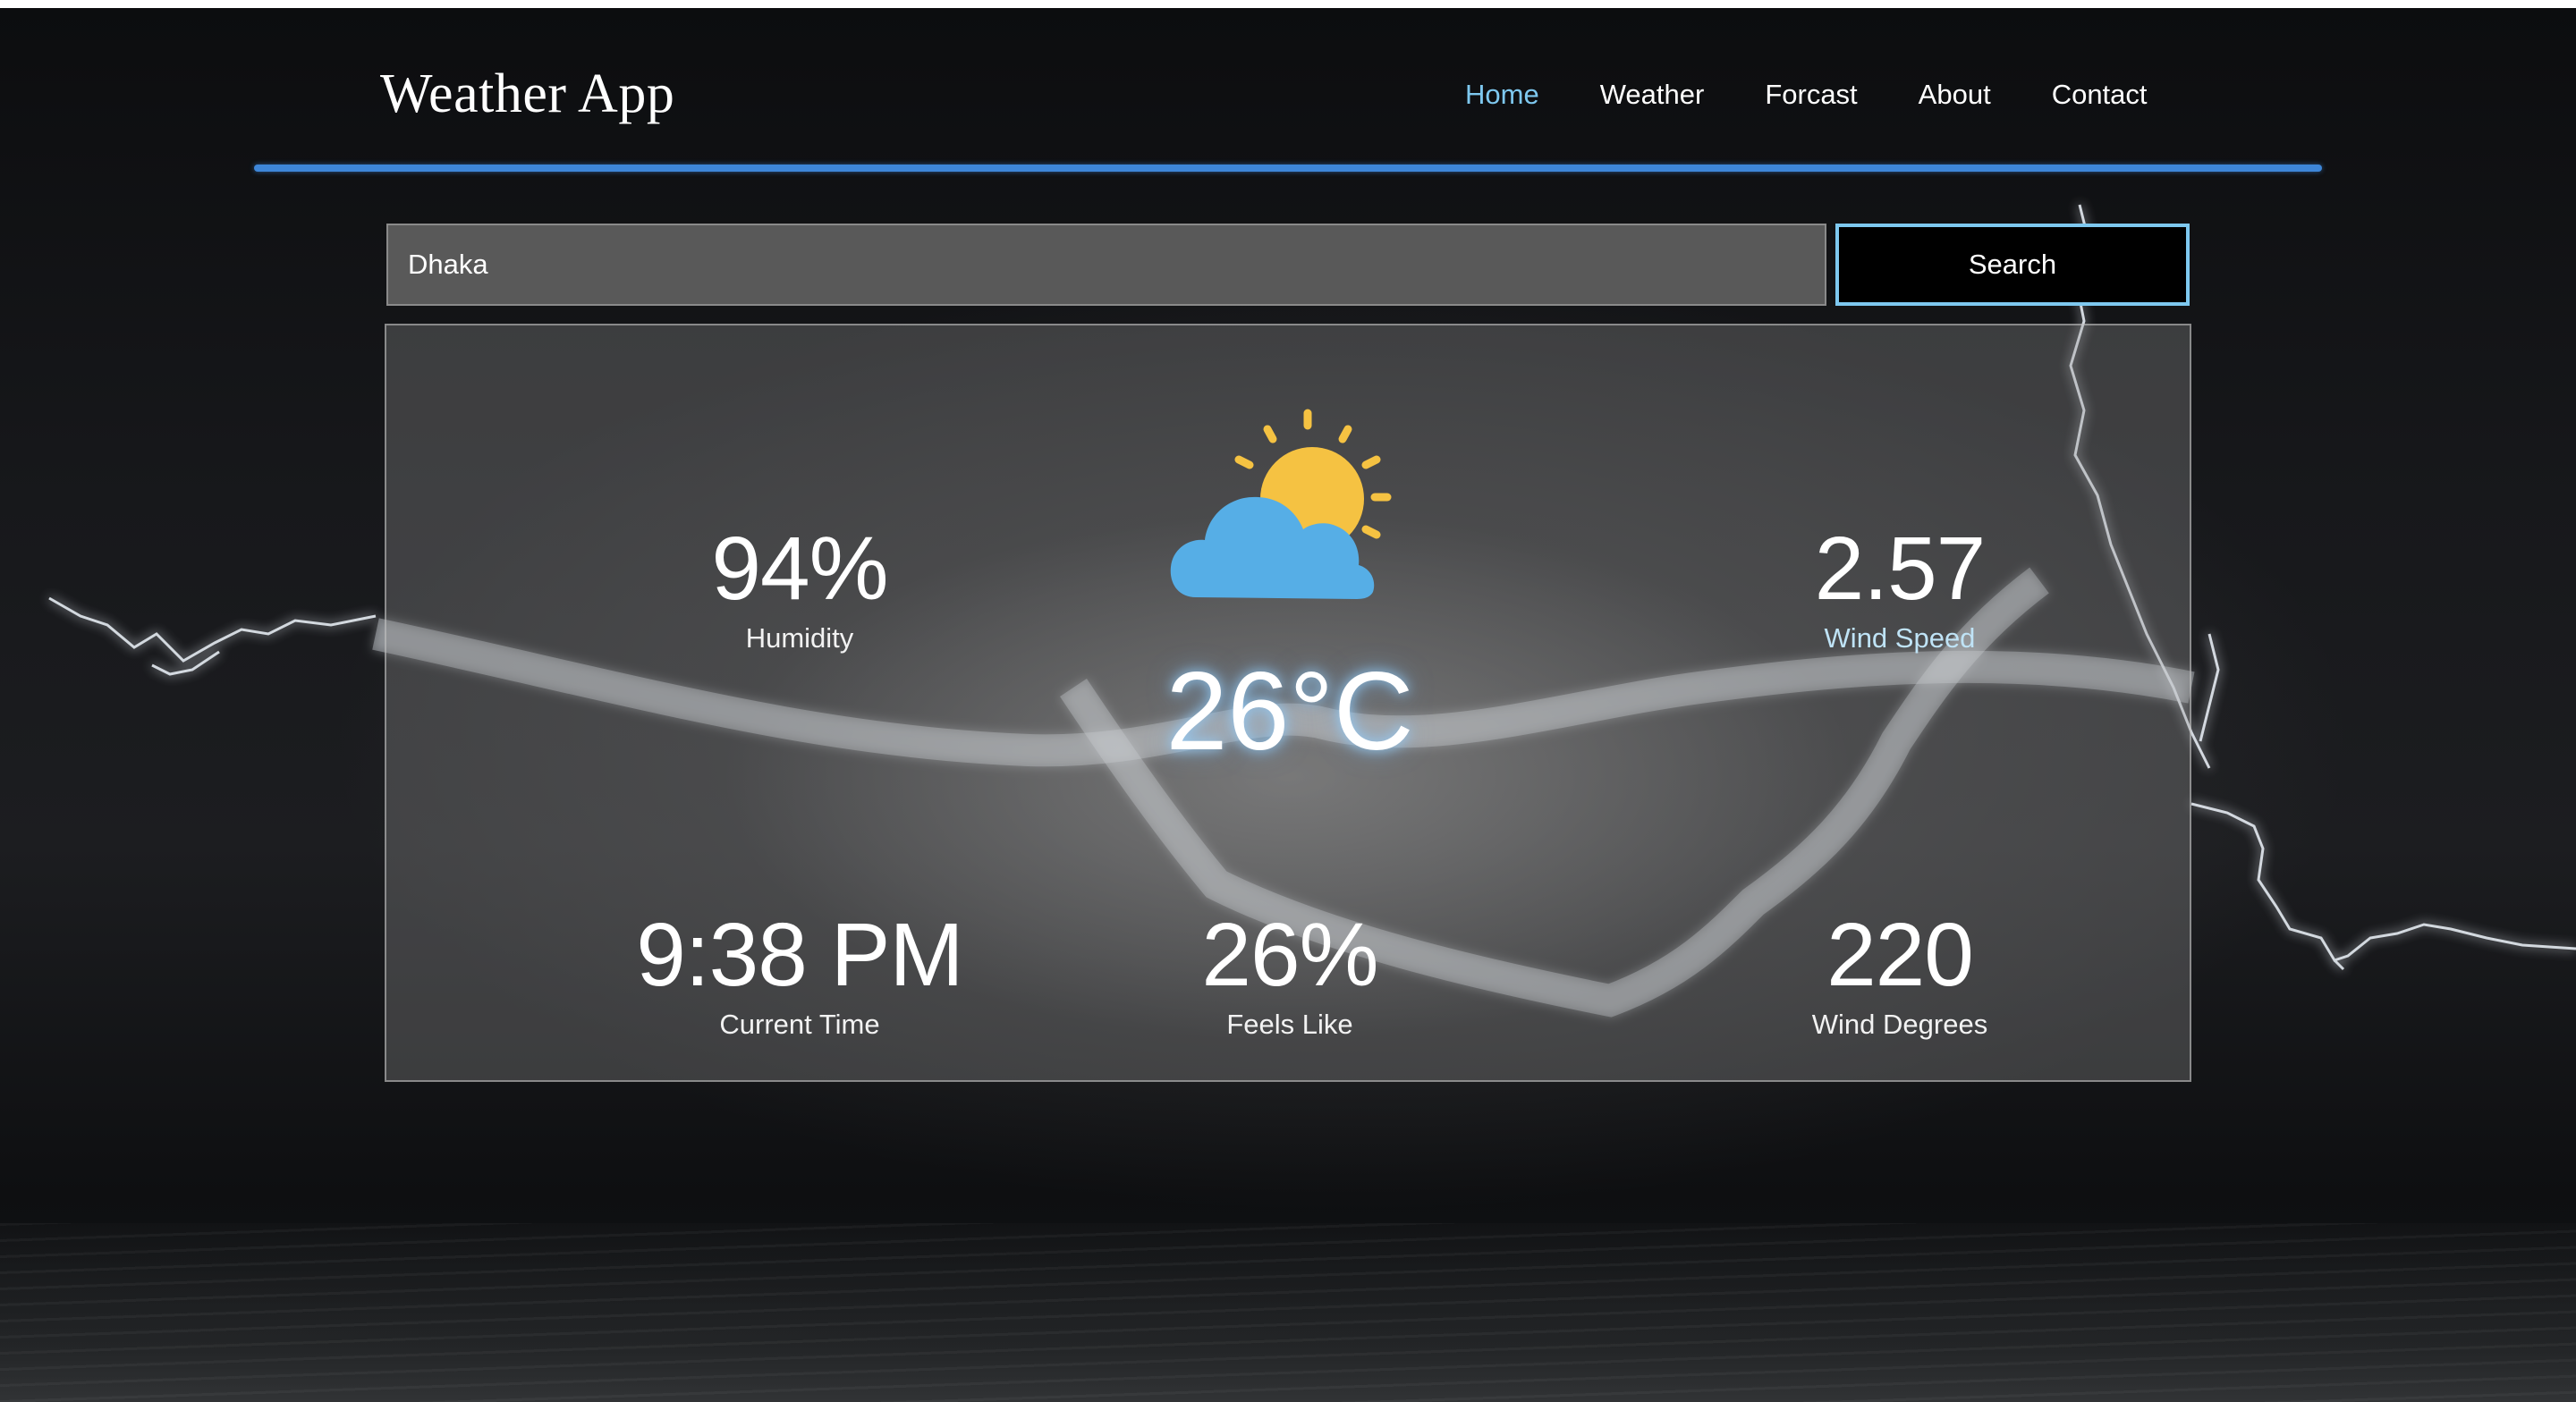  What do you see at coordinates (1288, 168) in the screenshot?
I see `header-divider` at bounding box center [1288, 168].